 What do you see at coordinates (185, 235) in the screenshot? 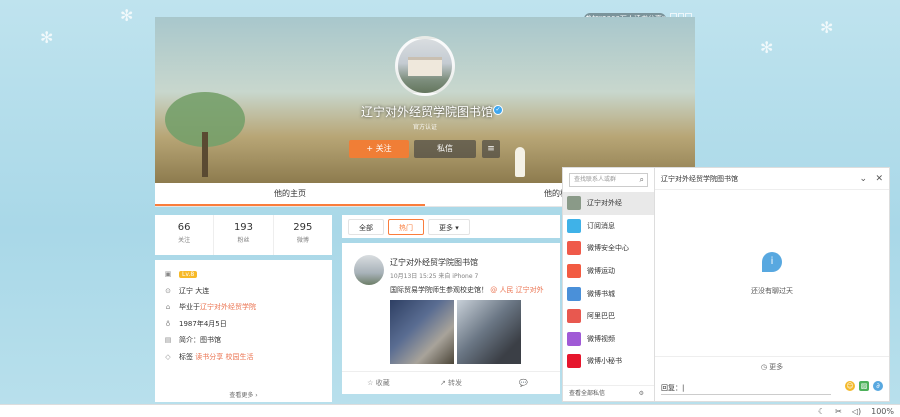
I see `stat-following: 66 关注` at bounding box center [185, 235].